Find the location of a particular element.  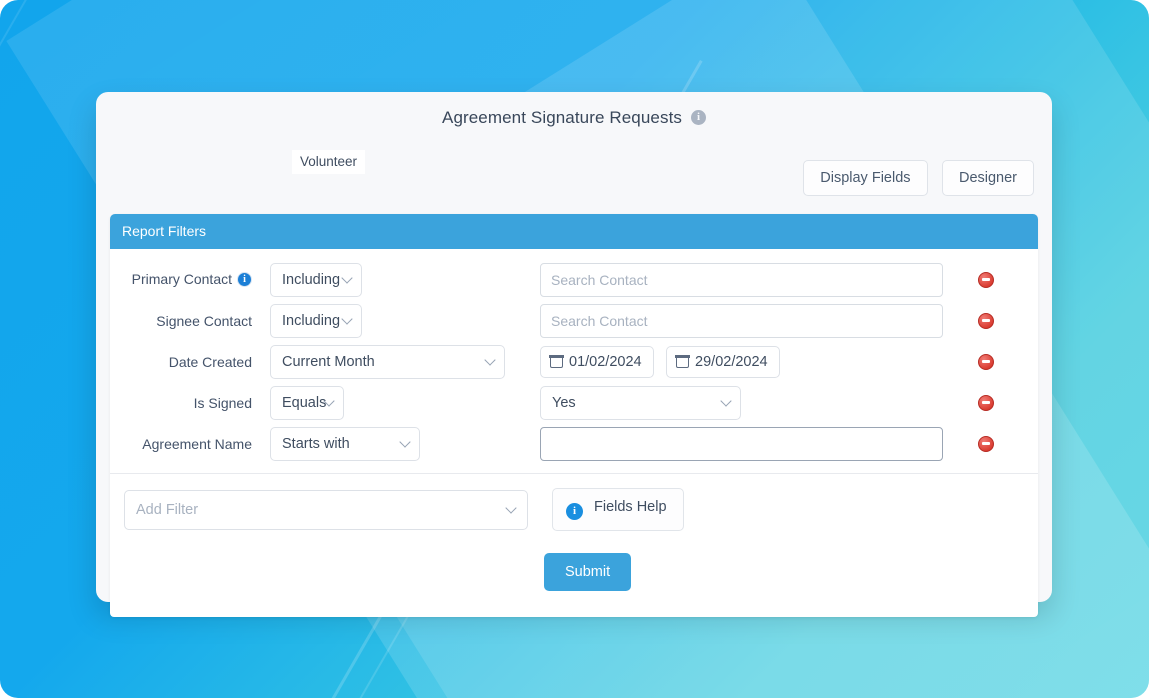

submit-button: Submit is located at coordinates (588, 572).